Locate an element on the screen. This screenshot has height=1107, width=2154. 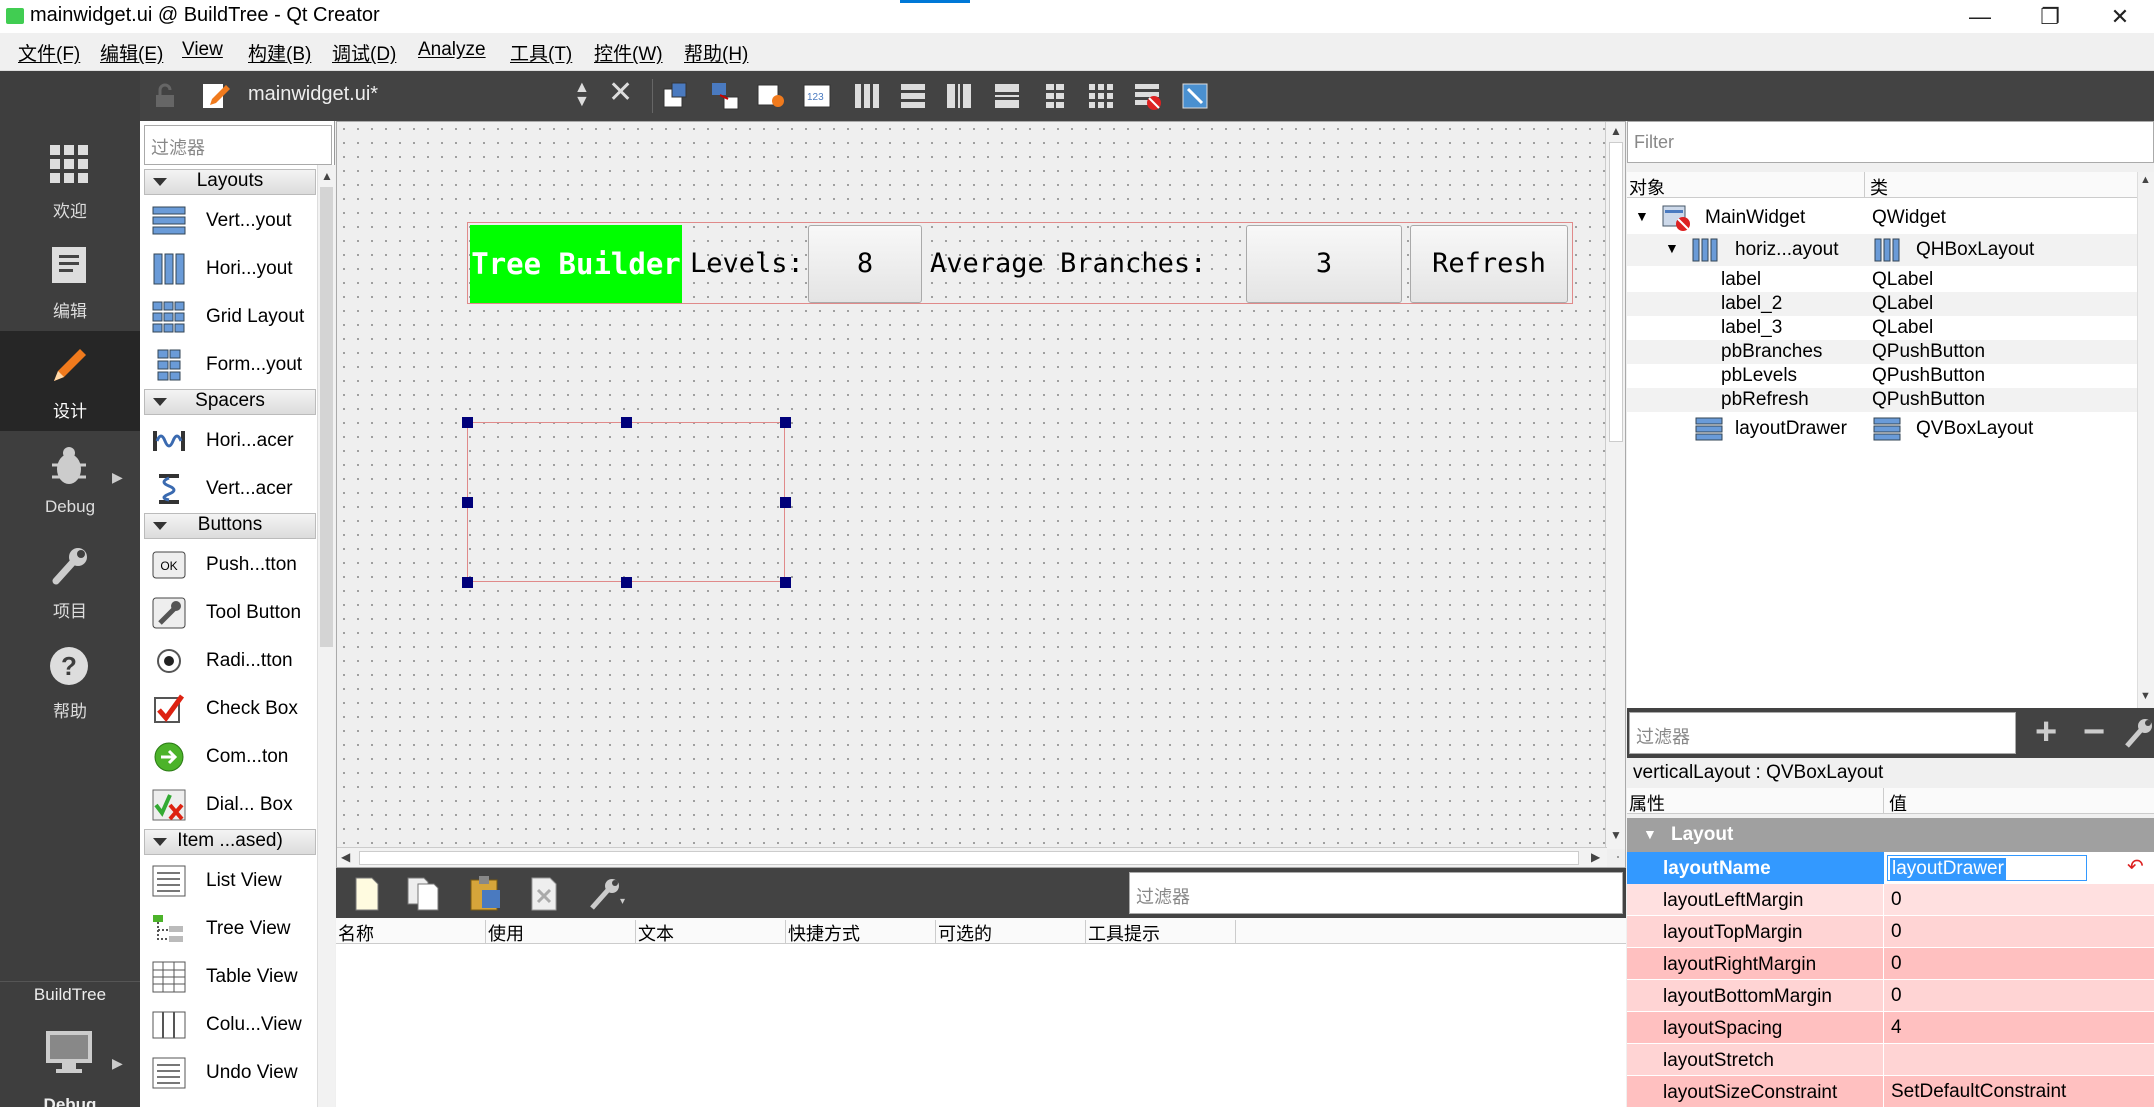
widget-table-view: Table View is located at coordinates (233, 977).